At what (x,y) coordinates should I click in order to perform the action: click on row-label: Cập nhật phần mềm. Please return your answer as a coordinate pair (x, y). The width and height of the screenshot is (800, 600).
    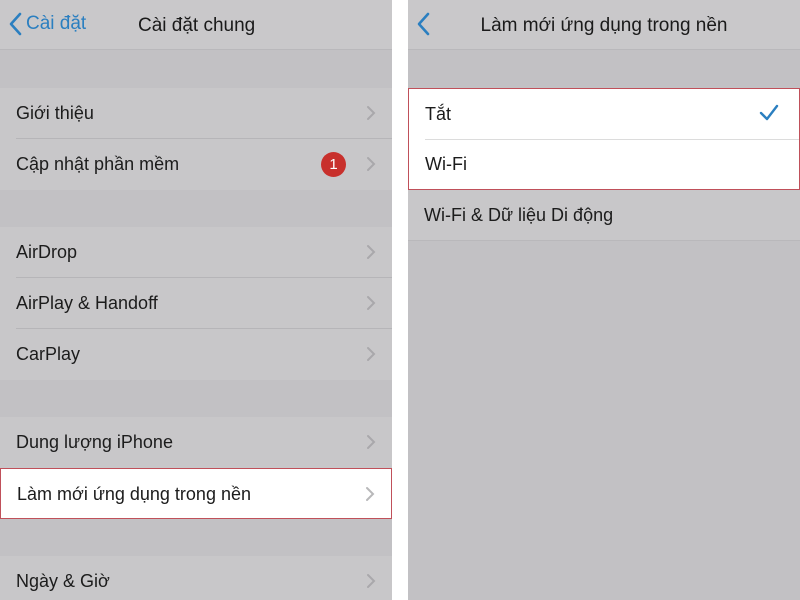
    Looking at the image, I should click on (98, 164).